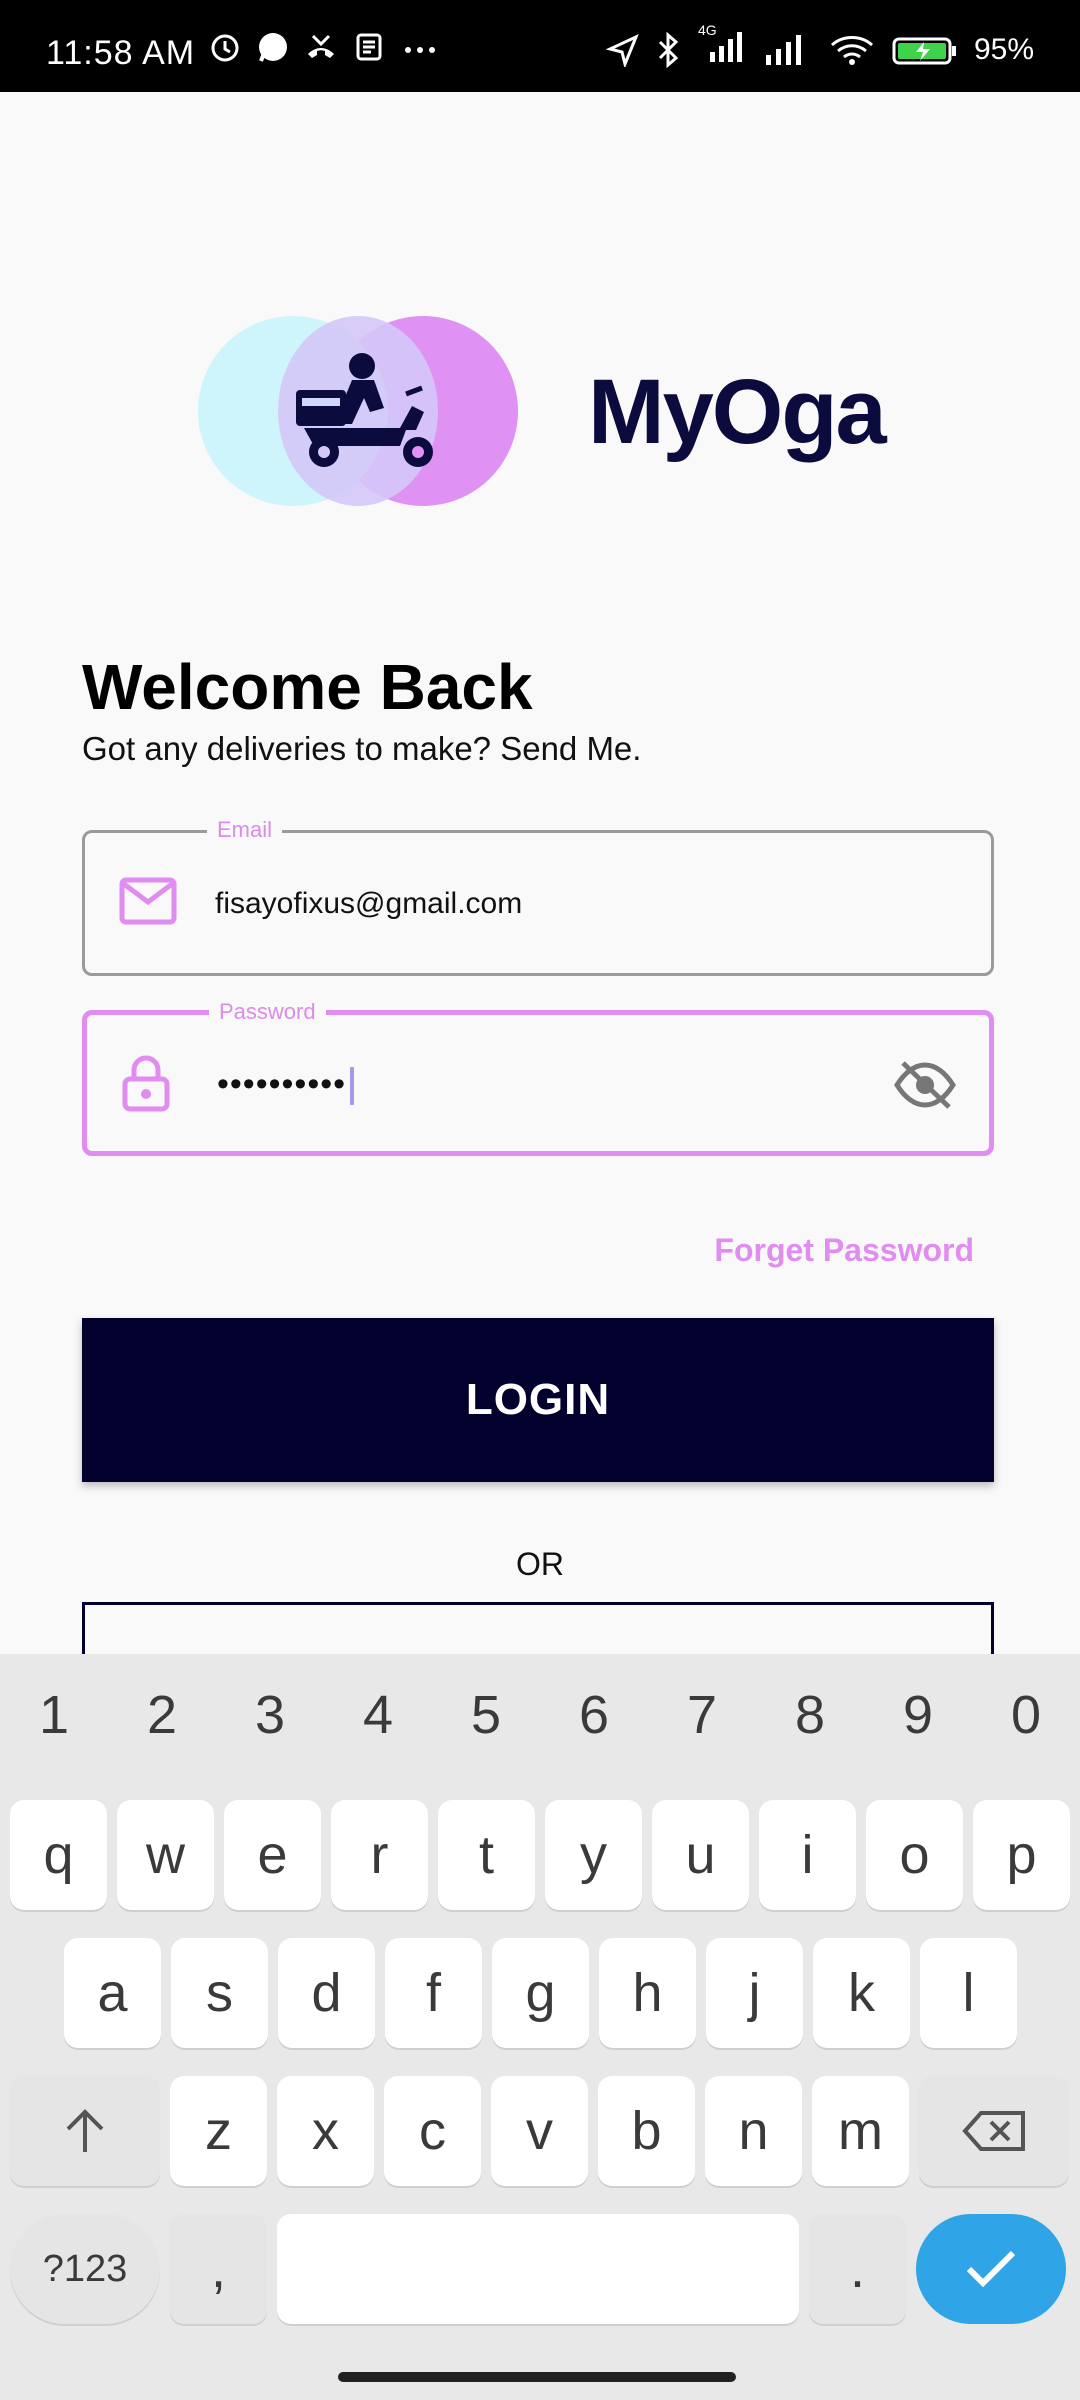 Image resolution: width=1080 pixels, height=2400 pixels. Describe the element at coordinates (594, 1715) in the screenshot. I see `key-6: 6` at that location.